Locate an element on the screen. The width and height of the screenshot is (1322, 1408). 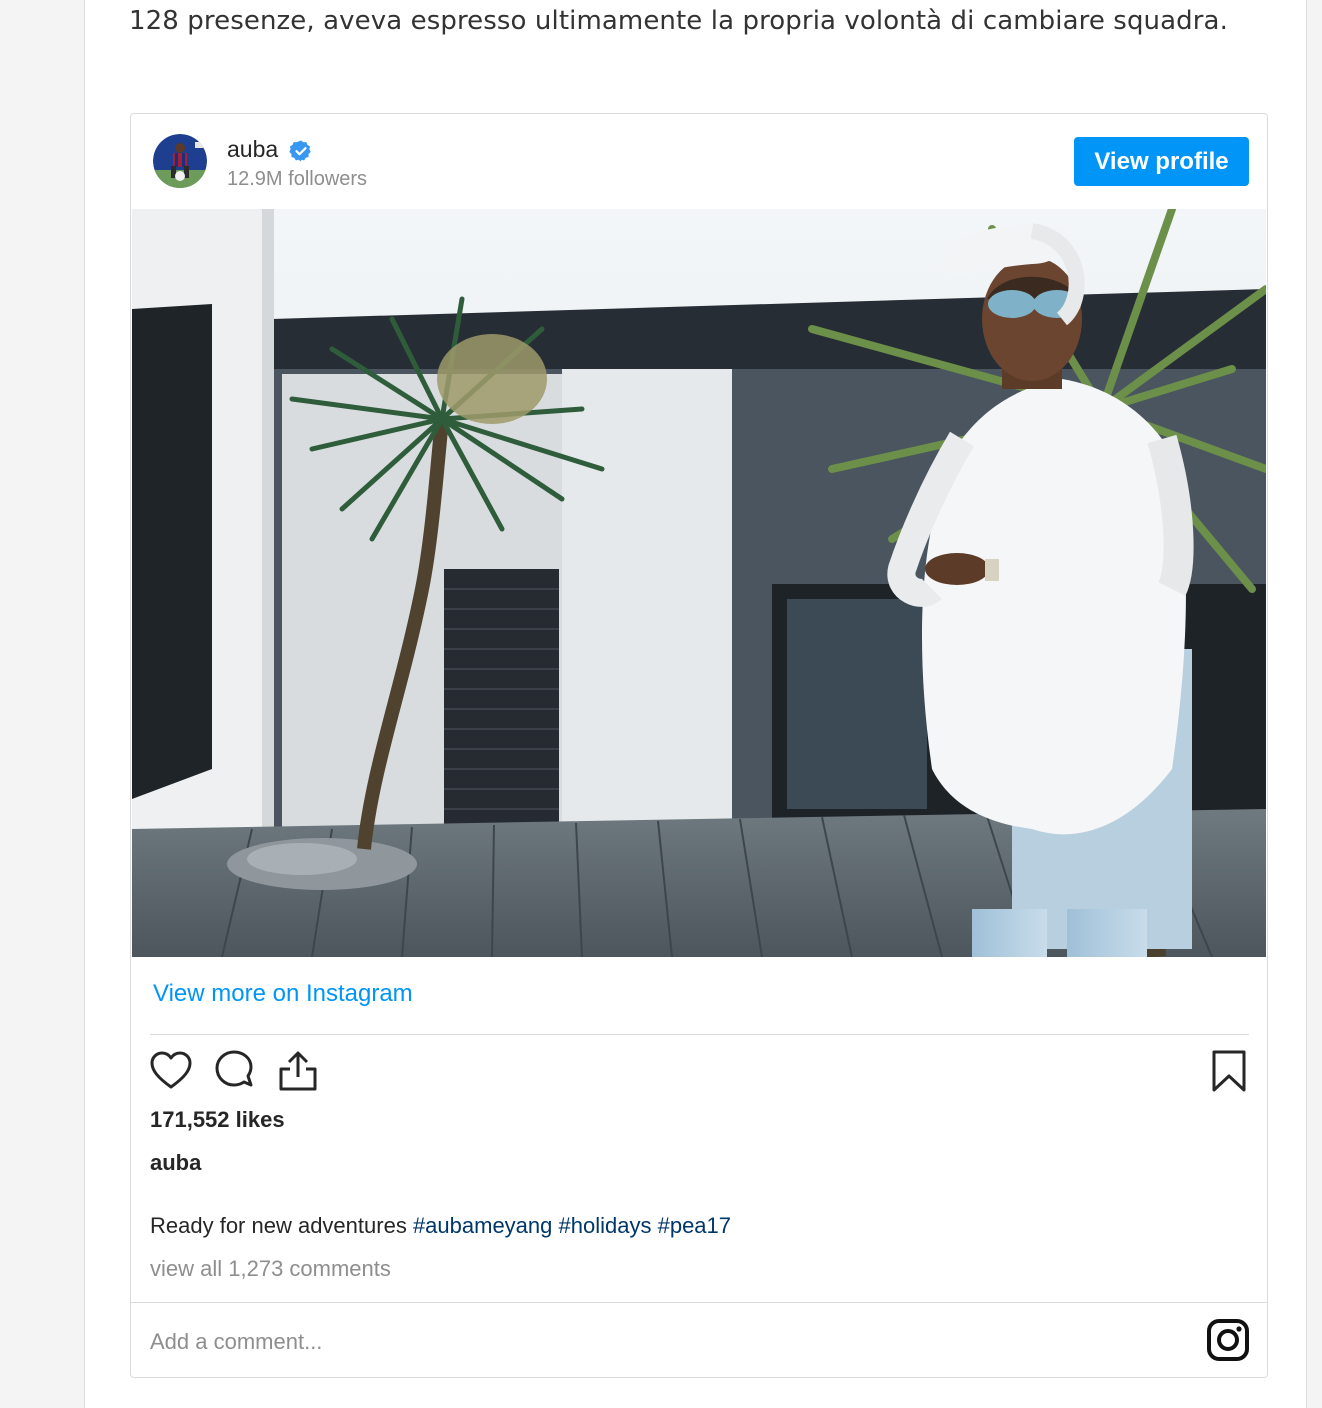
avatar is located at coordinates (180, 161).